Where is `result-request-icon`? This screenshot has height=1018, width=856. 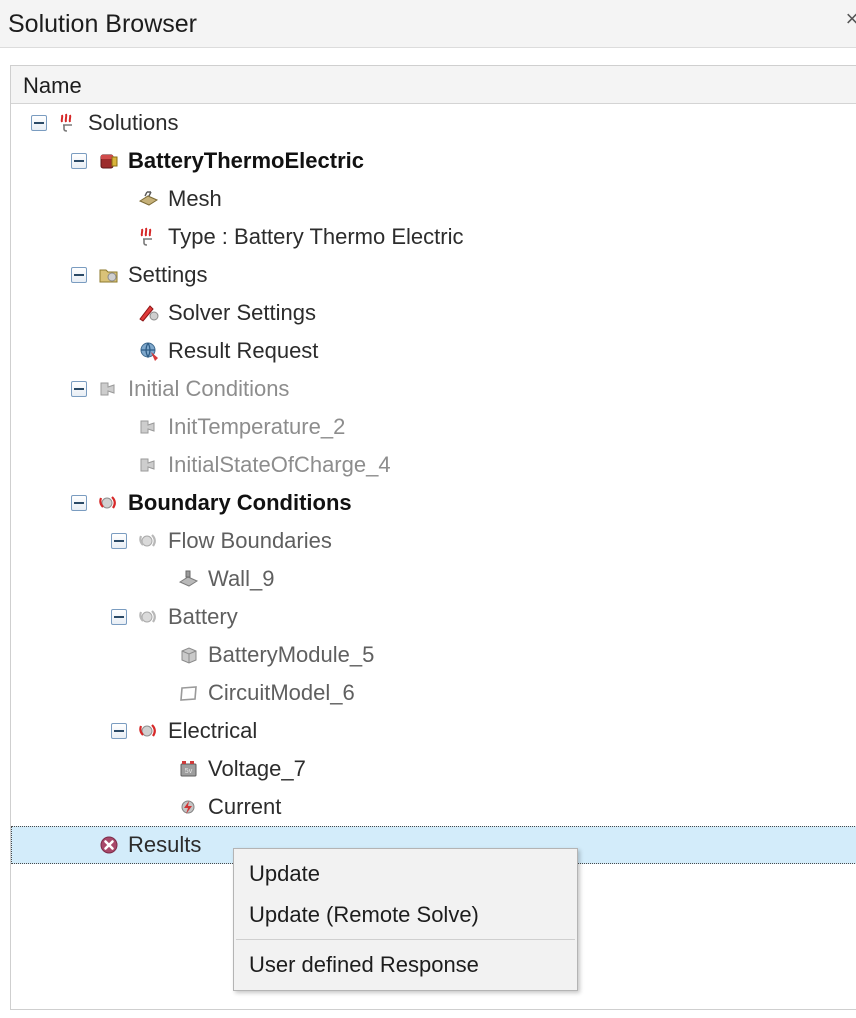
result-request-icon is located at coordinates (149, 351).